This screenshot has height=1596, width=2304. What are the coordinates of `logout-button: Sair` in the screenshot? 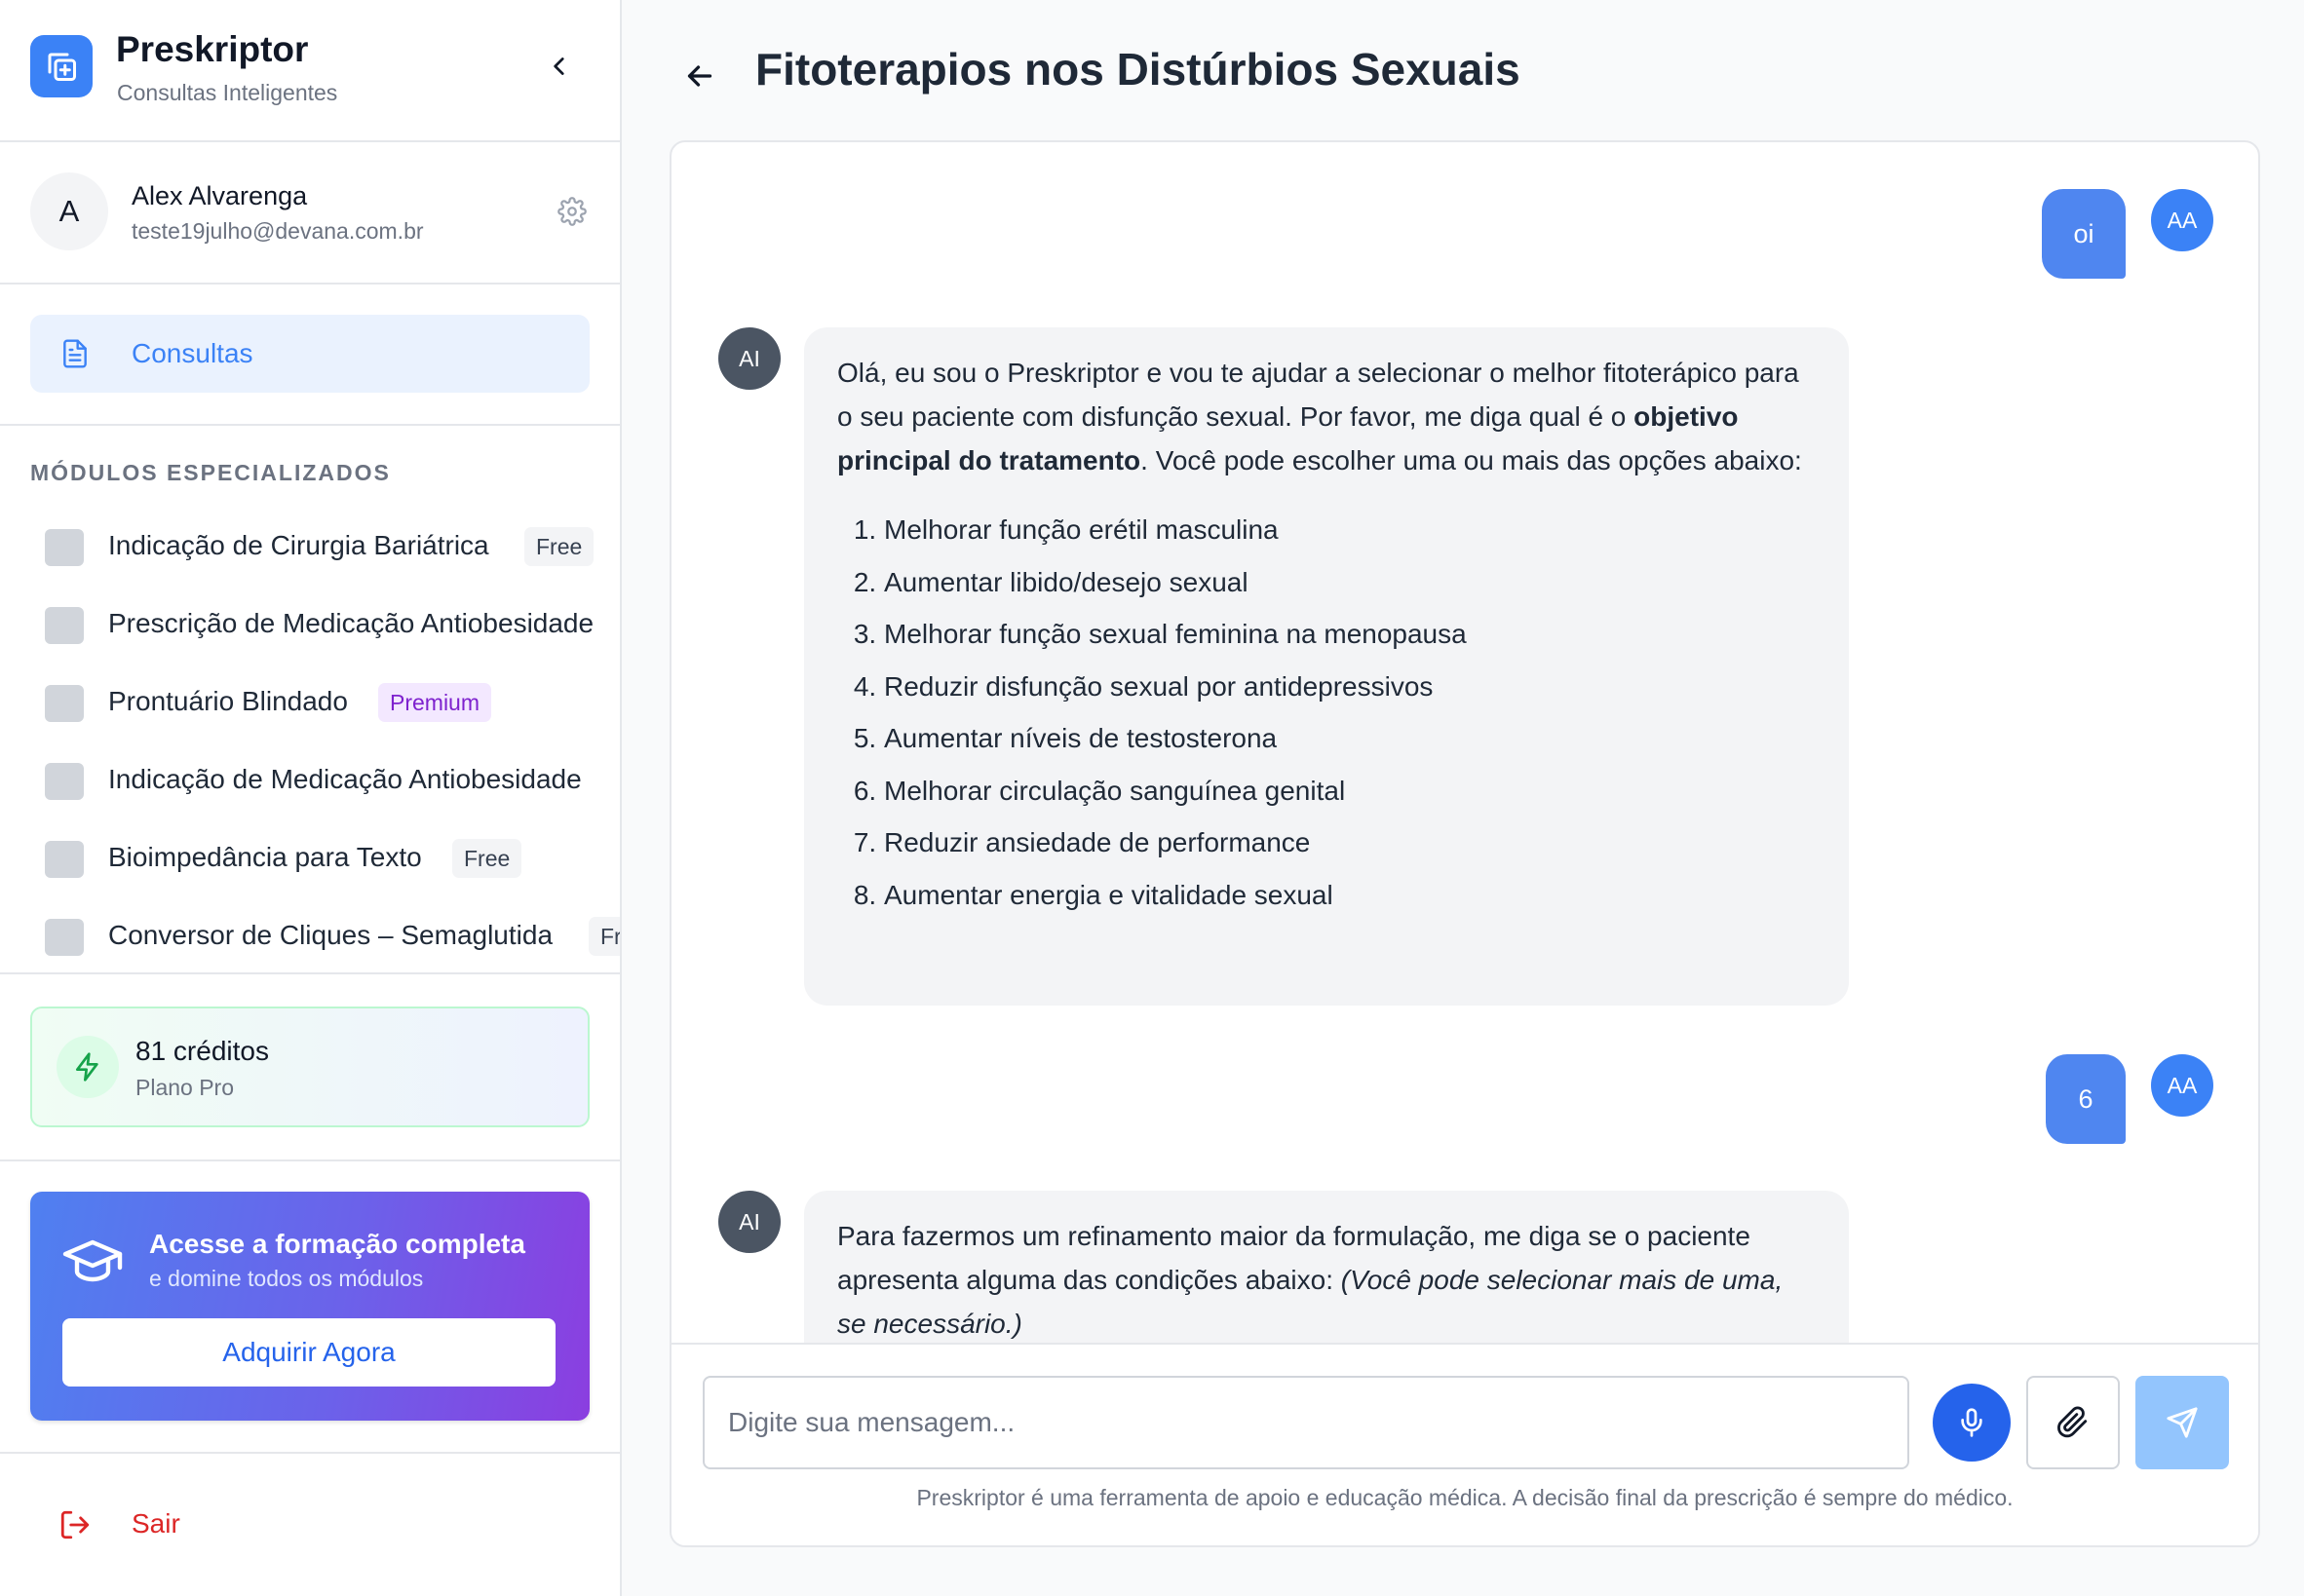 It's located at (156, 1526).